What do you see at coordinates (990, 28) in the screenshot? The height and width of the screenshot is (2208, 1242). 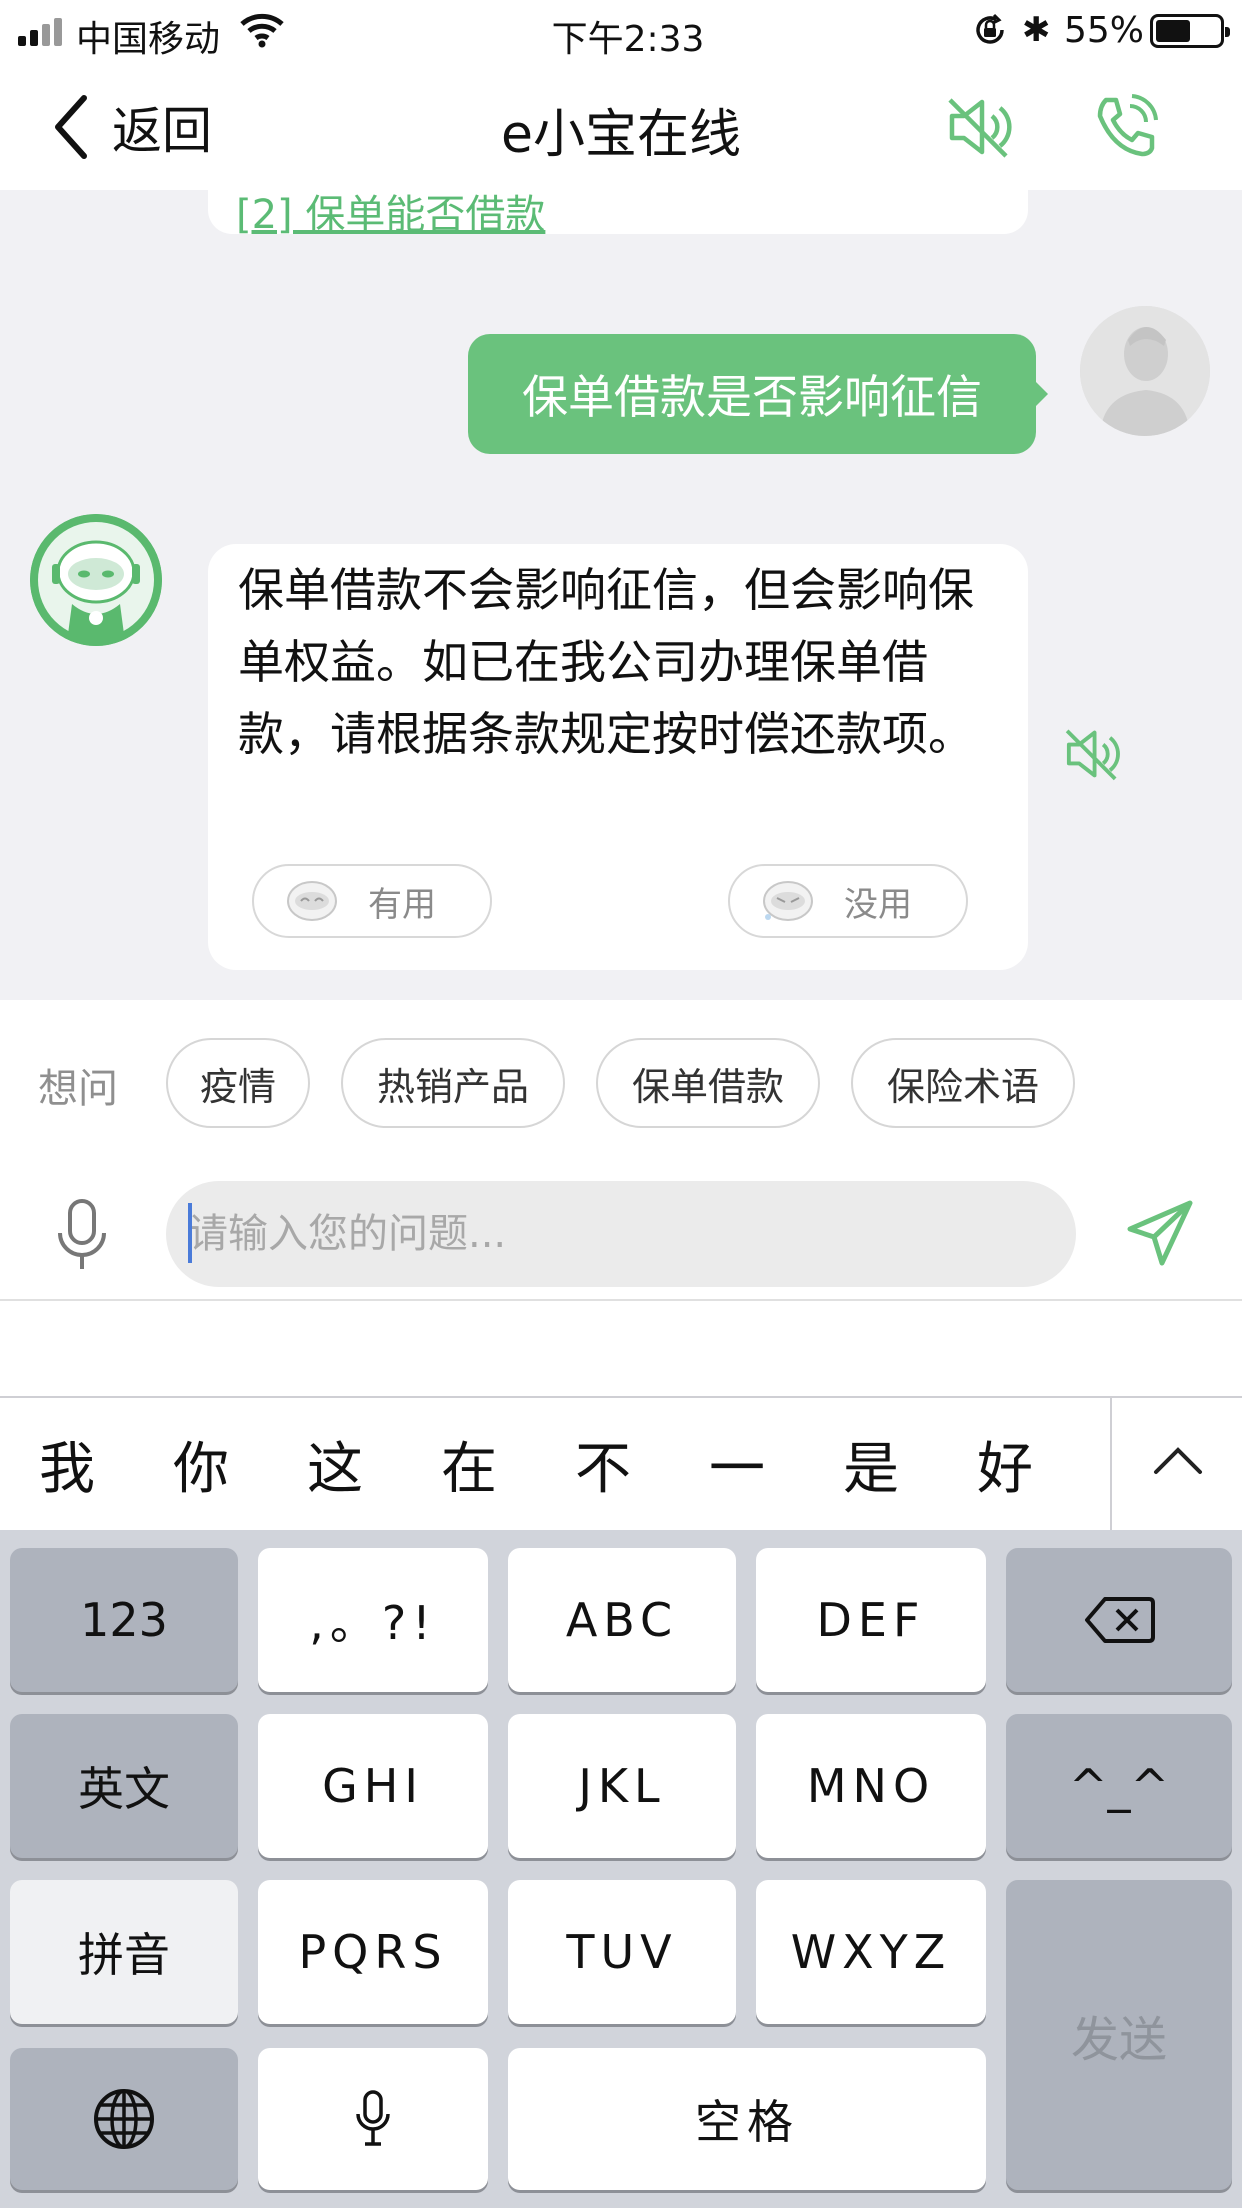 I see `rotation-lock-icon` at bounding box center [990, 28].